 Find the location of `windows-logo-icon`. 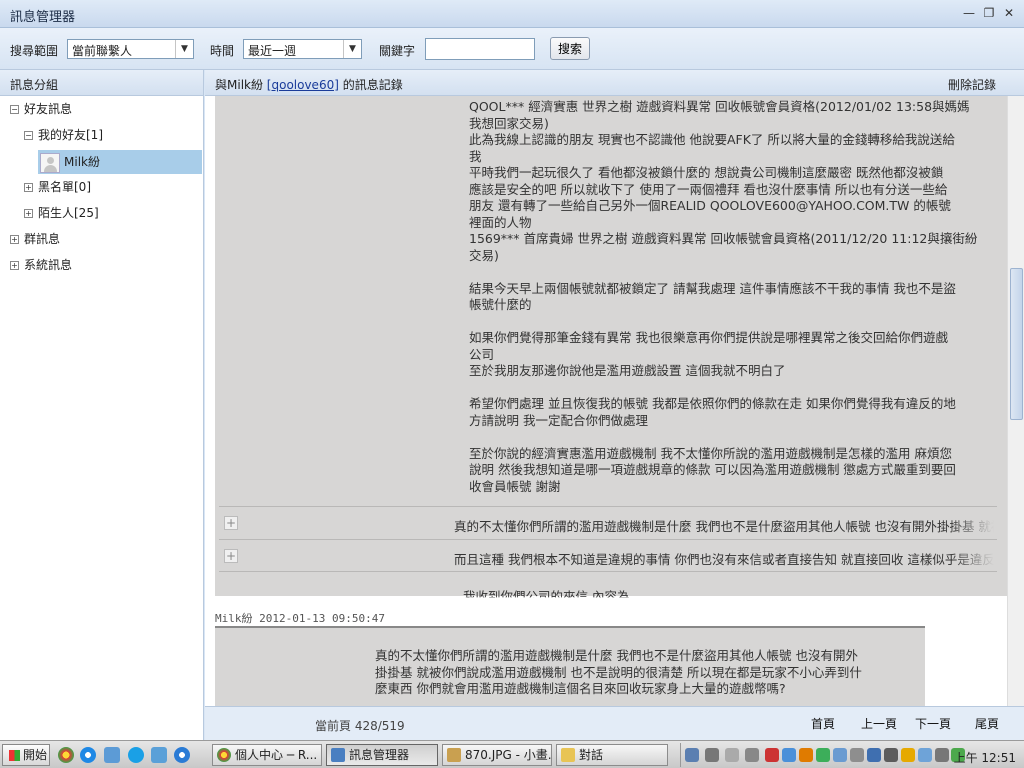

windows-logo-icon is located at coordinates (14, 755).